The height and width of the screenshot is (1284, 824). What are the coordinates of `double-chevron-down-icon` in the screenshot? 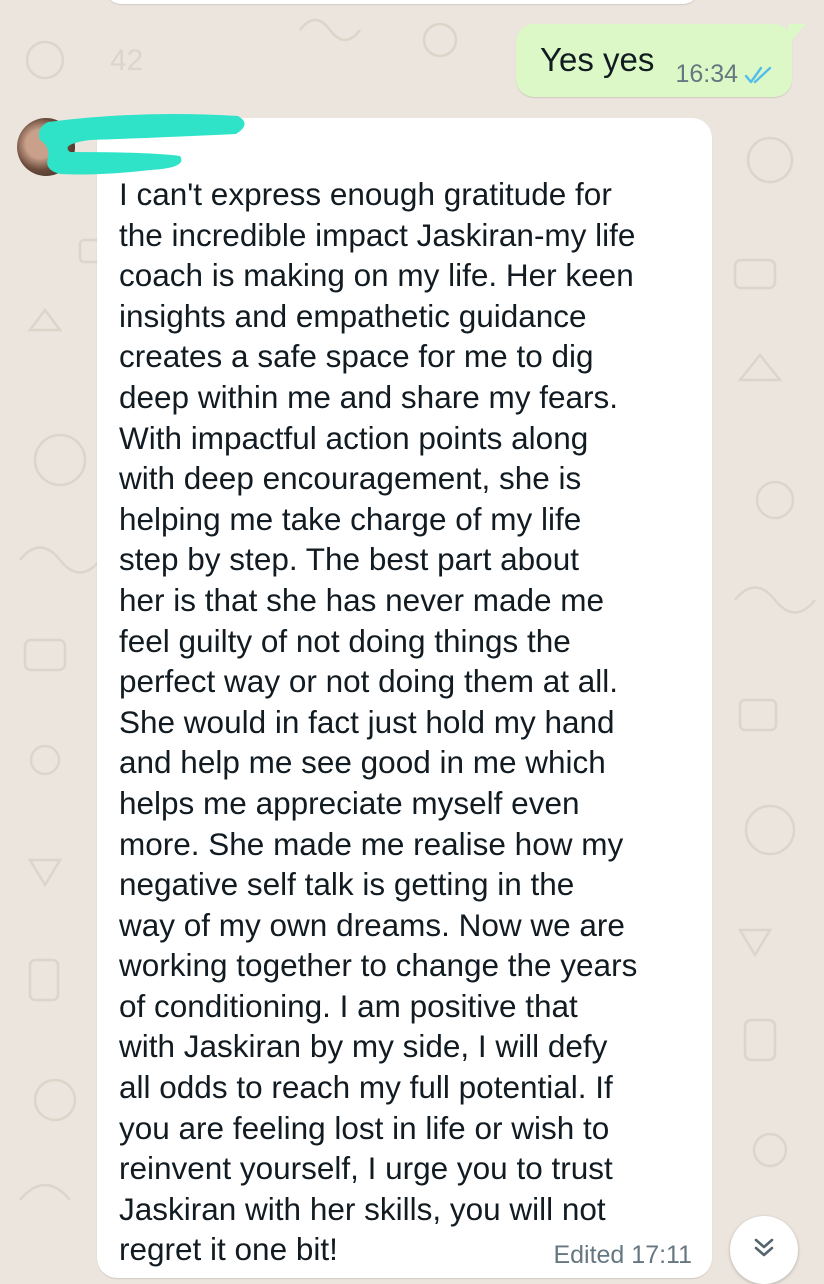 It's located at (764, 1250).